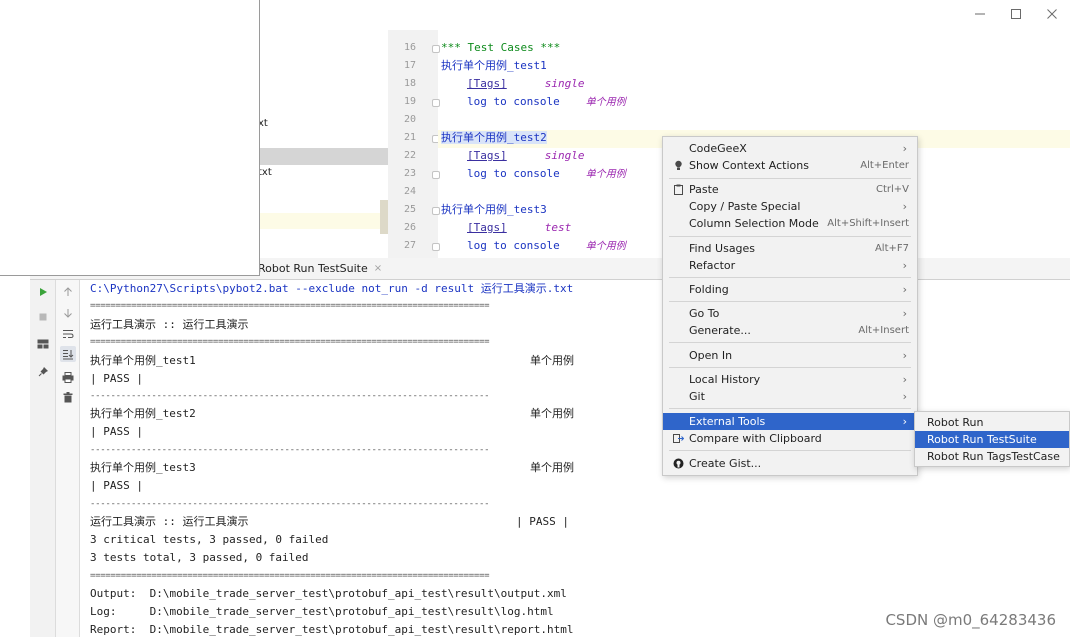 The image size is (1070, 637). I want to click on menu-item-external-tools: External Tools ›, so click(790, 421).